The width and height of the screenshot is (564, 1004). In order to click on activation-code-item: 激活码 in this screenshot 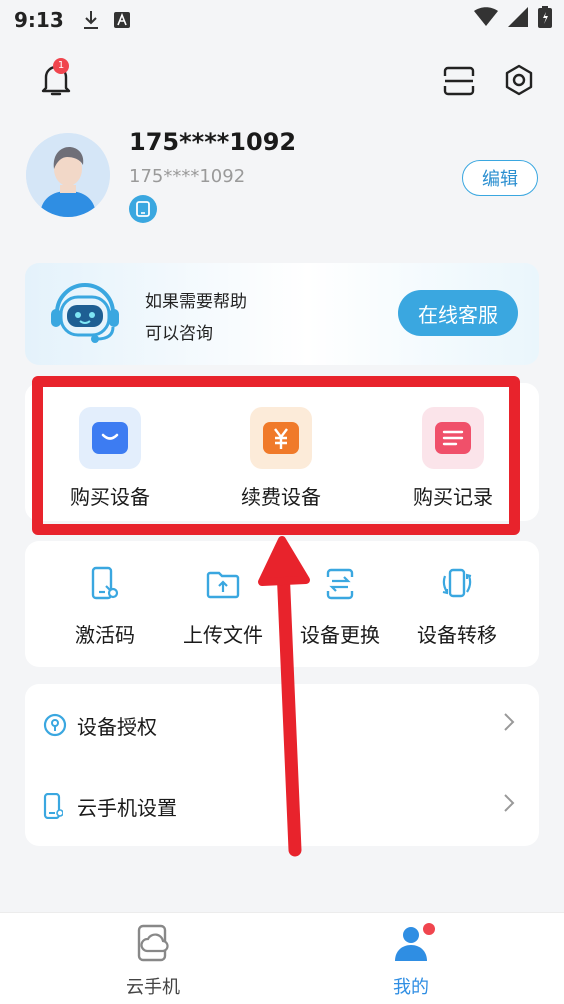, I will do `click(105, 606)`.